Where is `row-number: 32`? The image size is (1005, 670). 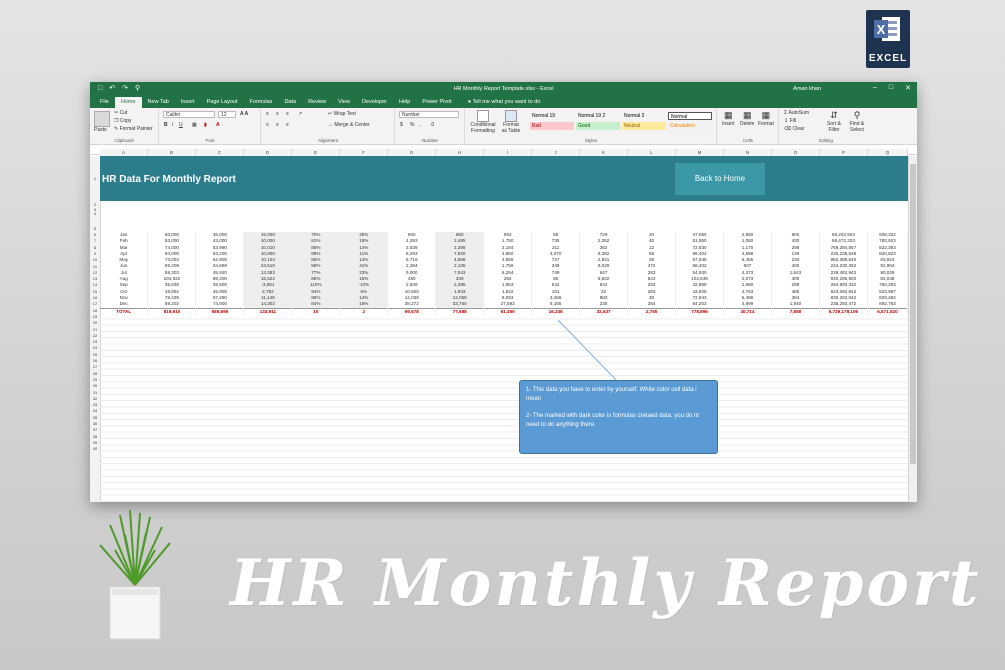
row-number: 32 is located at coordinates (95, 398).